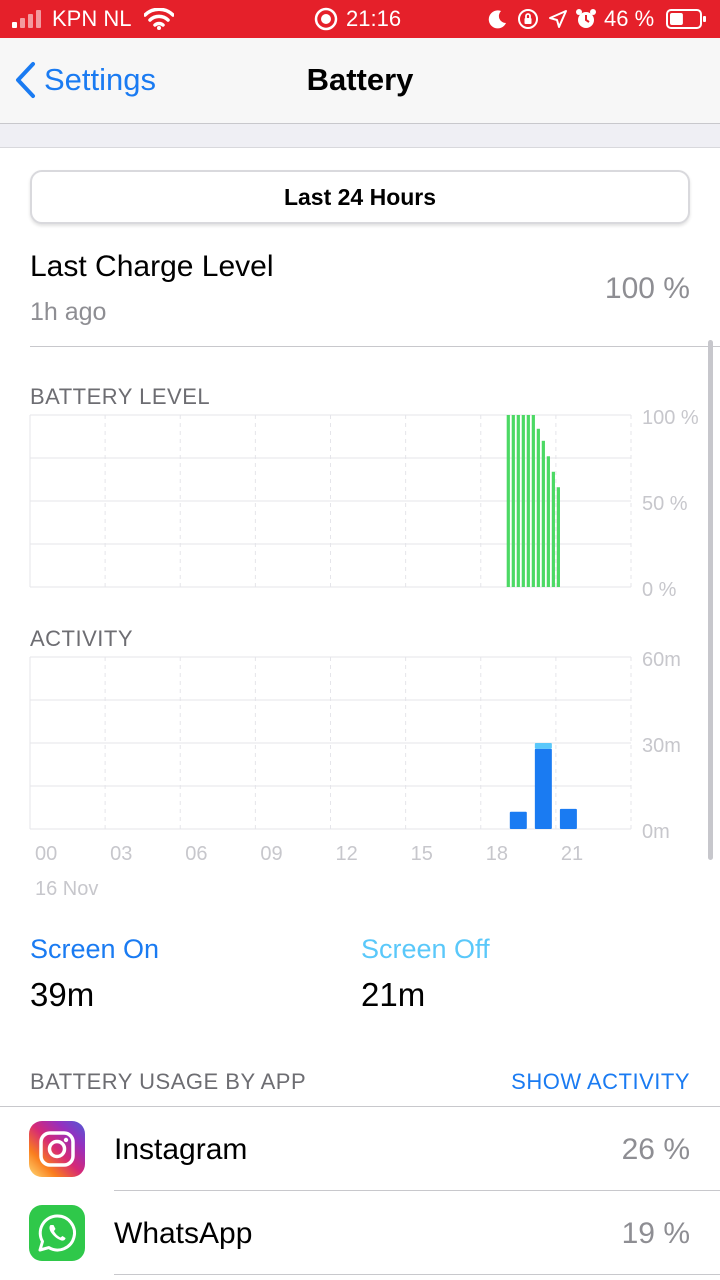 The width and height of the screenshot is (720, 1280). I want to click on screen-on-value: 39m, so click(62, 994).